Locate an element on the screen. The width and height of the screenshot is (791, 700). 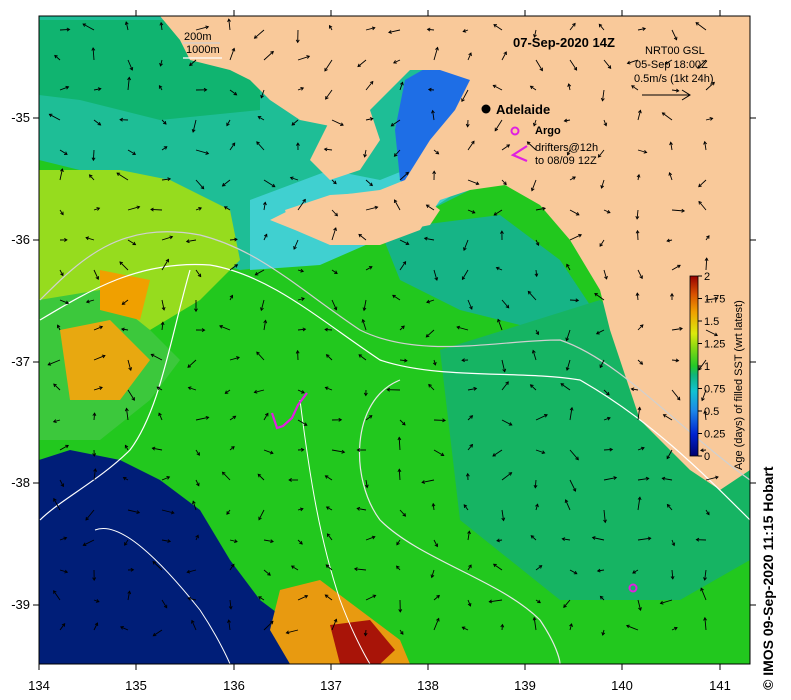
current-legend-scale: 0.5m/s (1kt 24h) is located at coordinates (673, 79).